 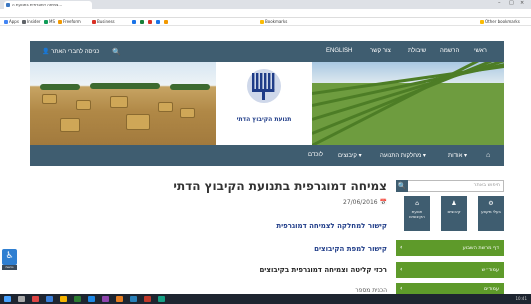 I want to click on nav-shibolet: שיבולת, so click(x=417, y=51).